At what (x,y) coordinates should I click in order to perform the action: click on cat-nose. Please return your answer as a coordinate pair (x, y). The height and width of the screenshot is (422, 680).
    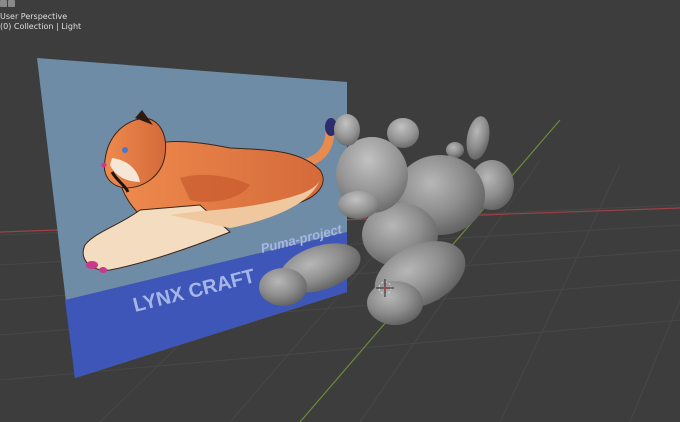
    Looking at the image, I should click on (104, 165).